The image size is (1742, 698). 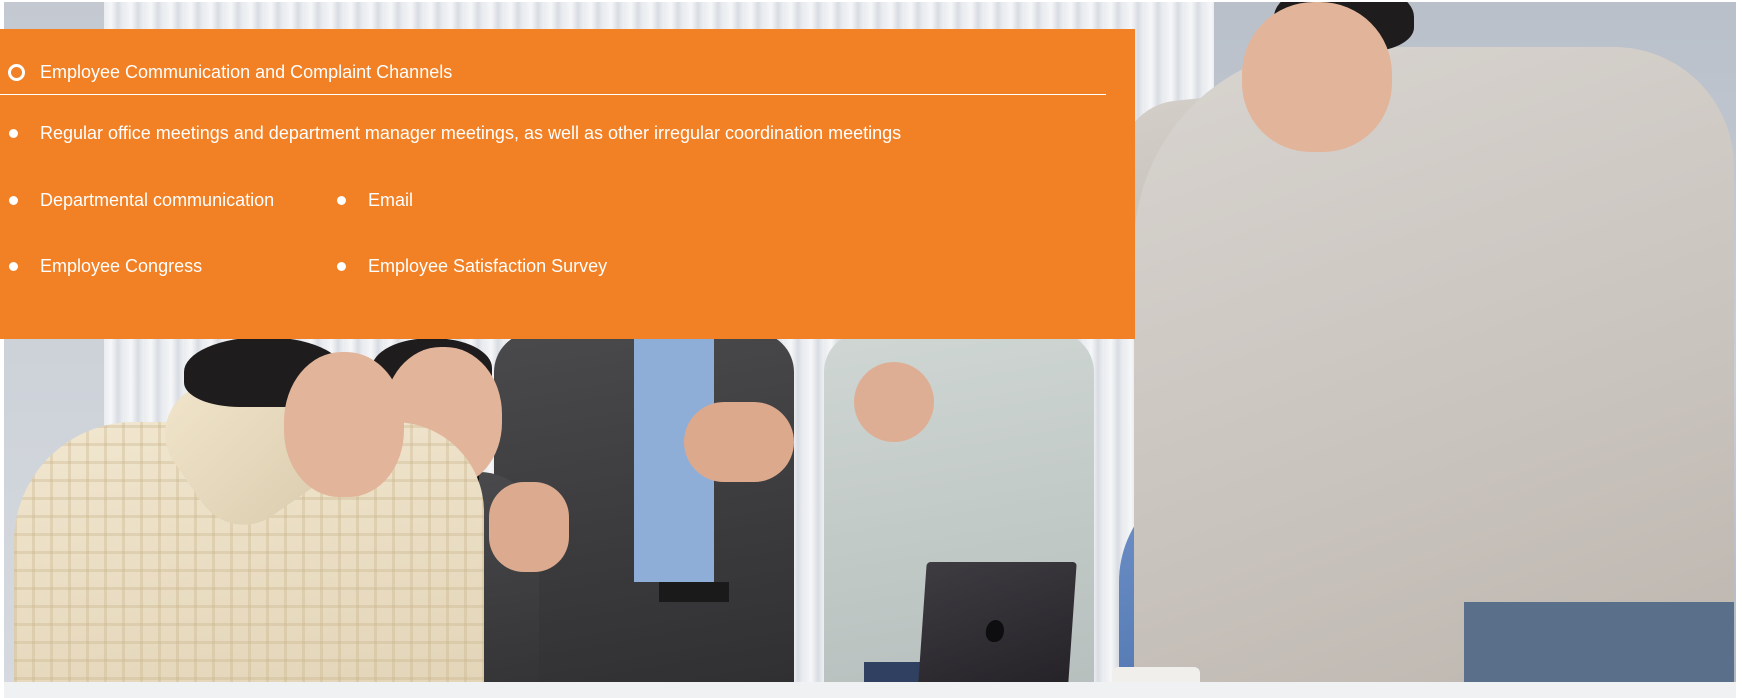 I want to click on list-item-label: Employee Congress, so click(x=121, y=266).